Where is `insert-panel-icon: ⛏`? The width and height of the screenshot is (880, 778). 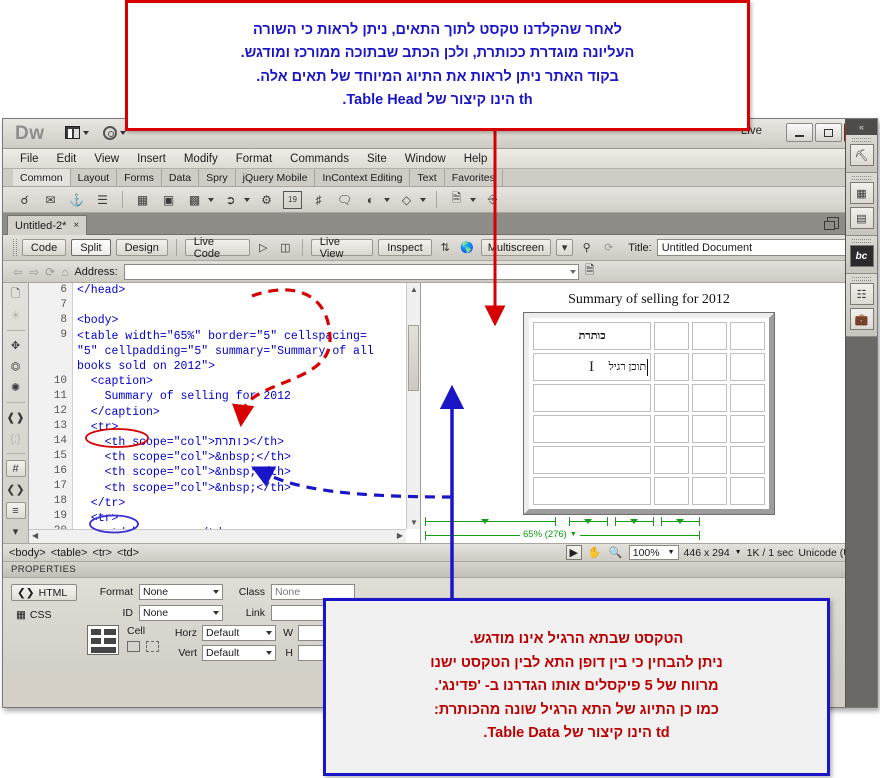
insert-panel-icon: ⛏ is located at coordinates (861, 155).